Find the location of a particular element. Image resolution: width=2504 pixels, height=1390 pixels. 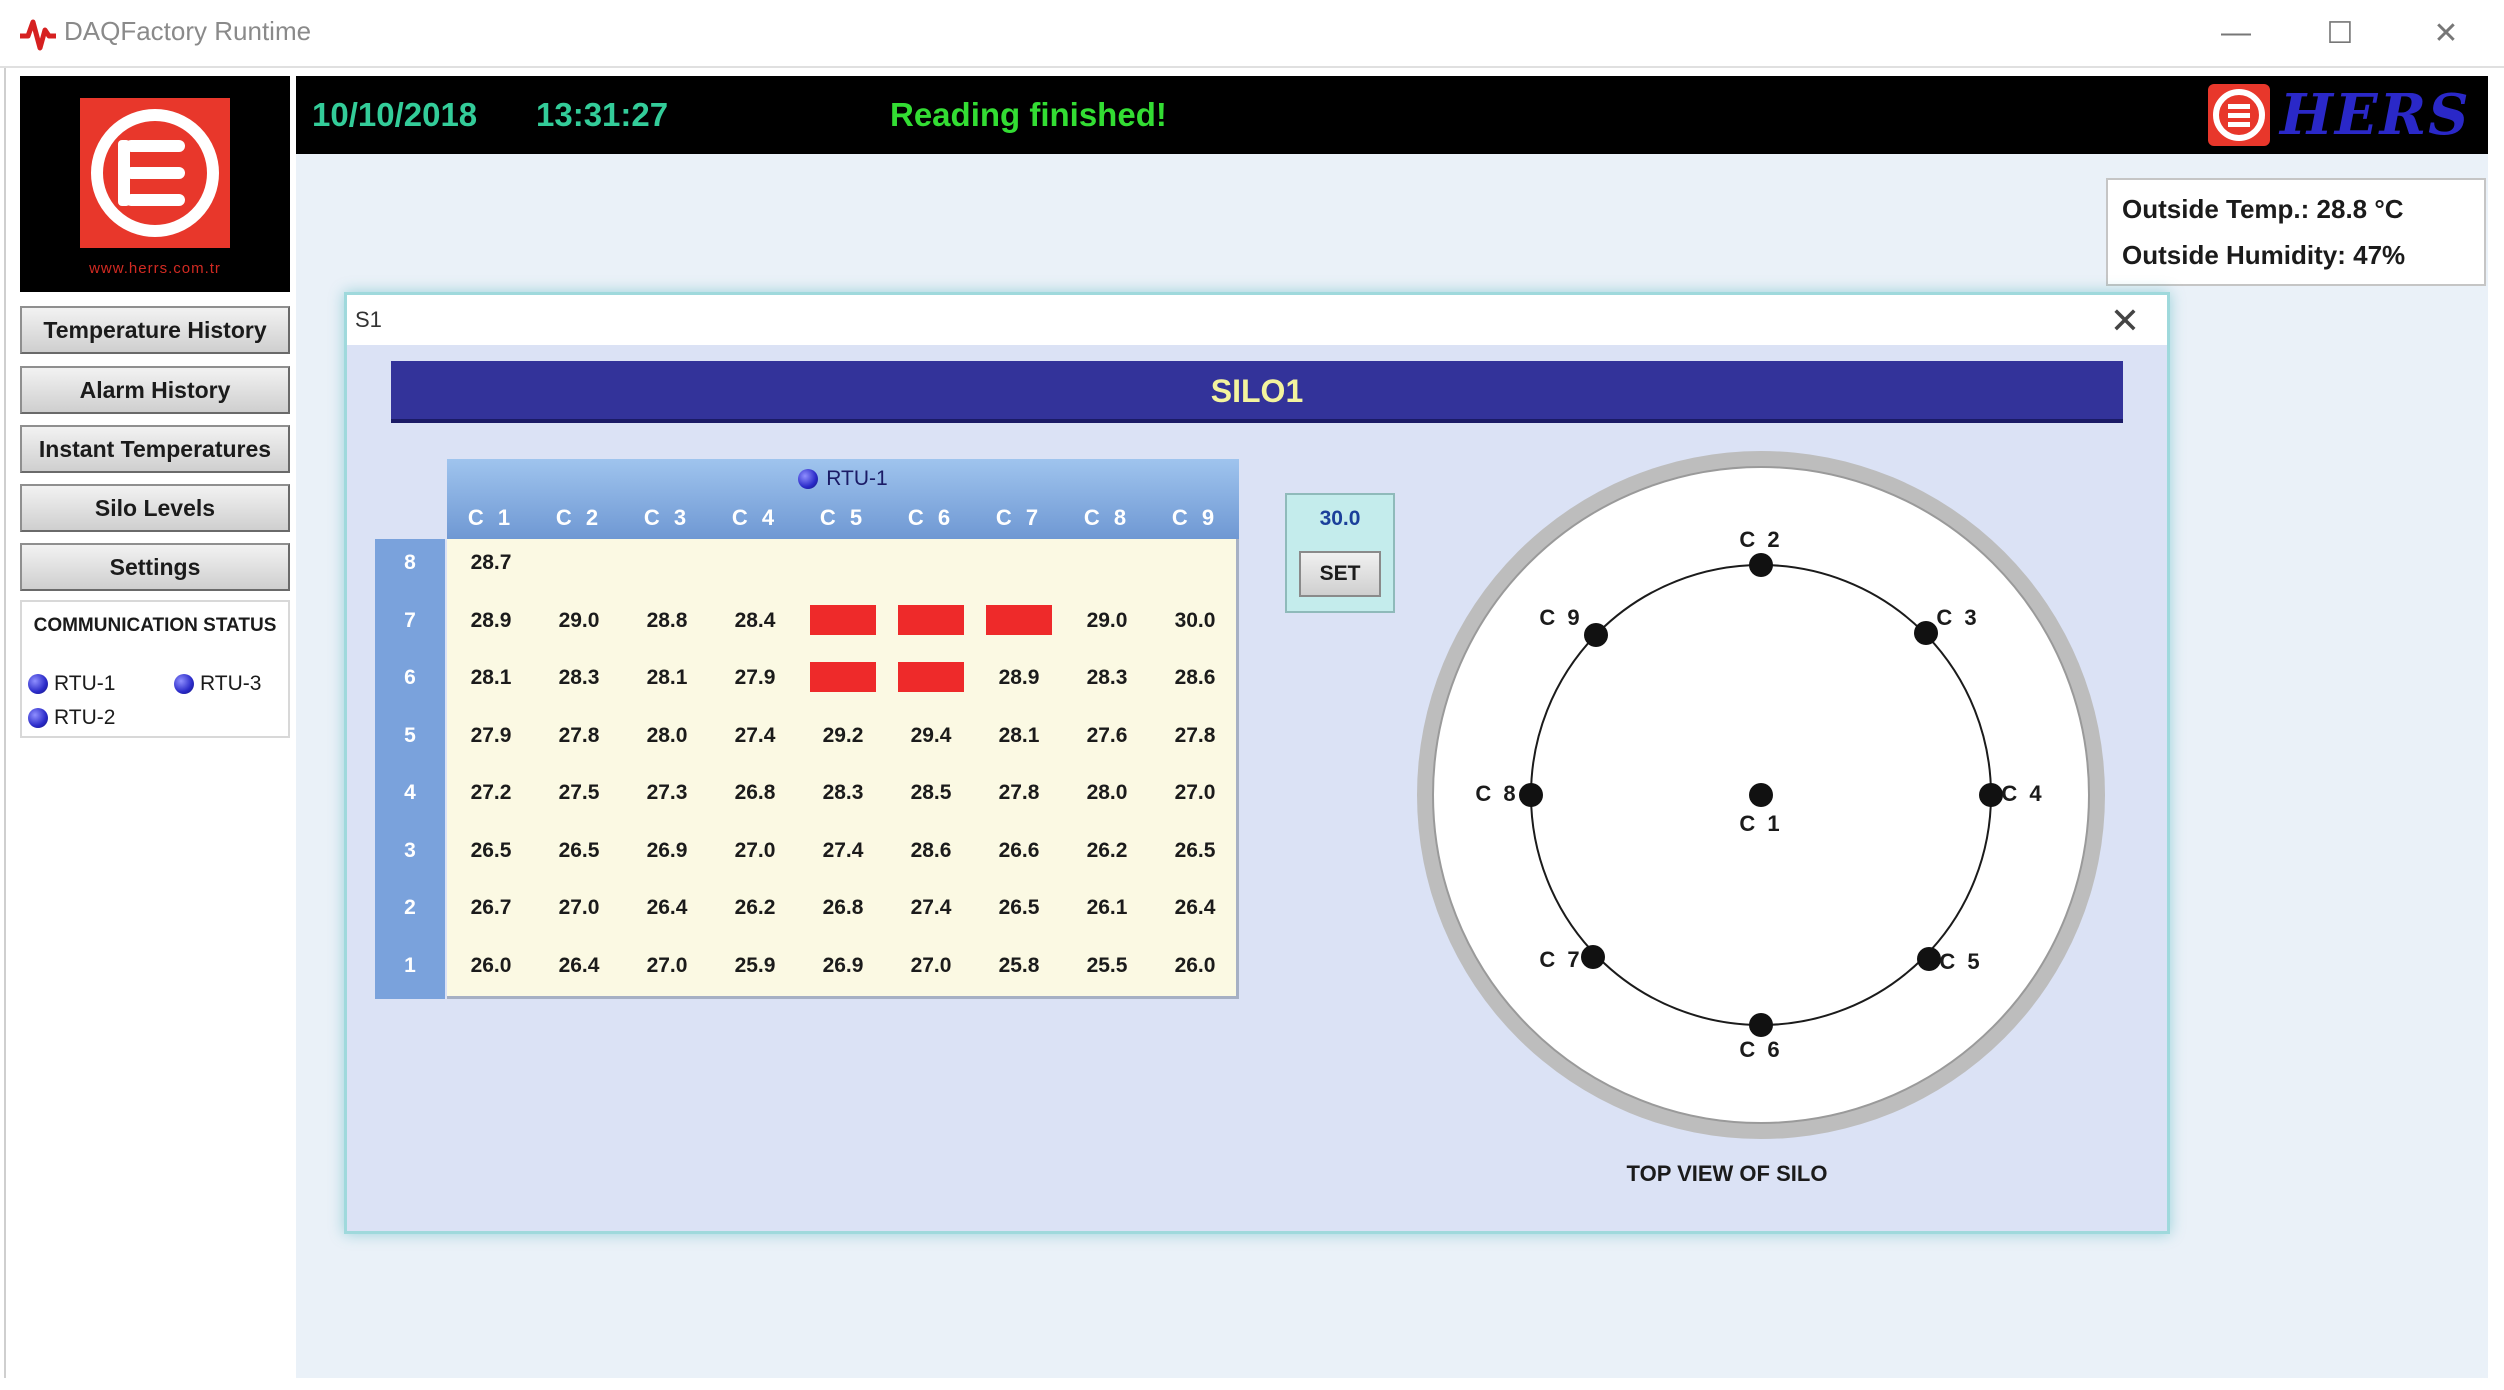

sensor-label: C 4 is located at coordinates (2022, 793).